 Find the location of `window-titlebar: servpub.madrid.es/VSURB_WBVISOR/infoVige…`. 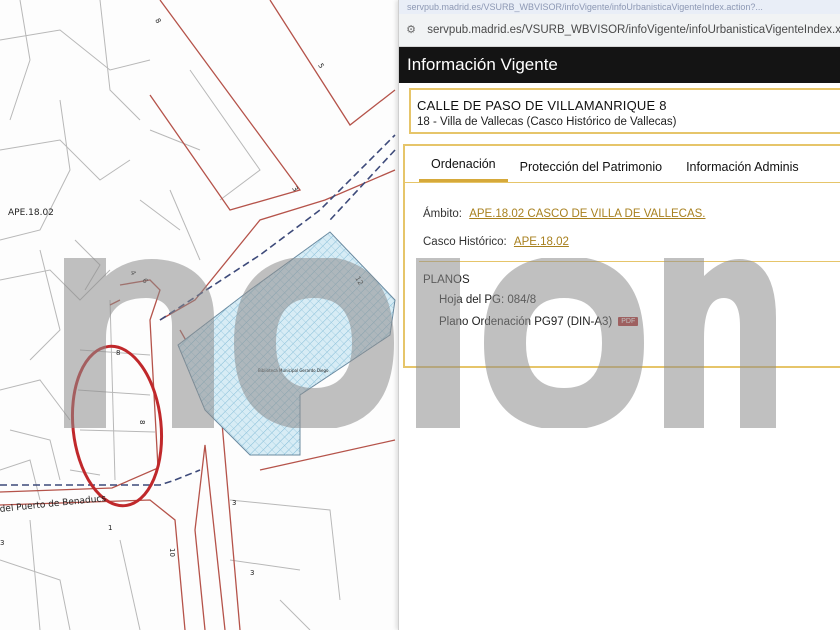

window-titlebar: servpub.madrid.es/VSURB_WBVISOR/infoVige… is located at coordinates (619, 7).